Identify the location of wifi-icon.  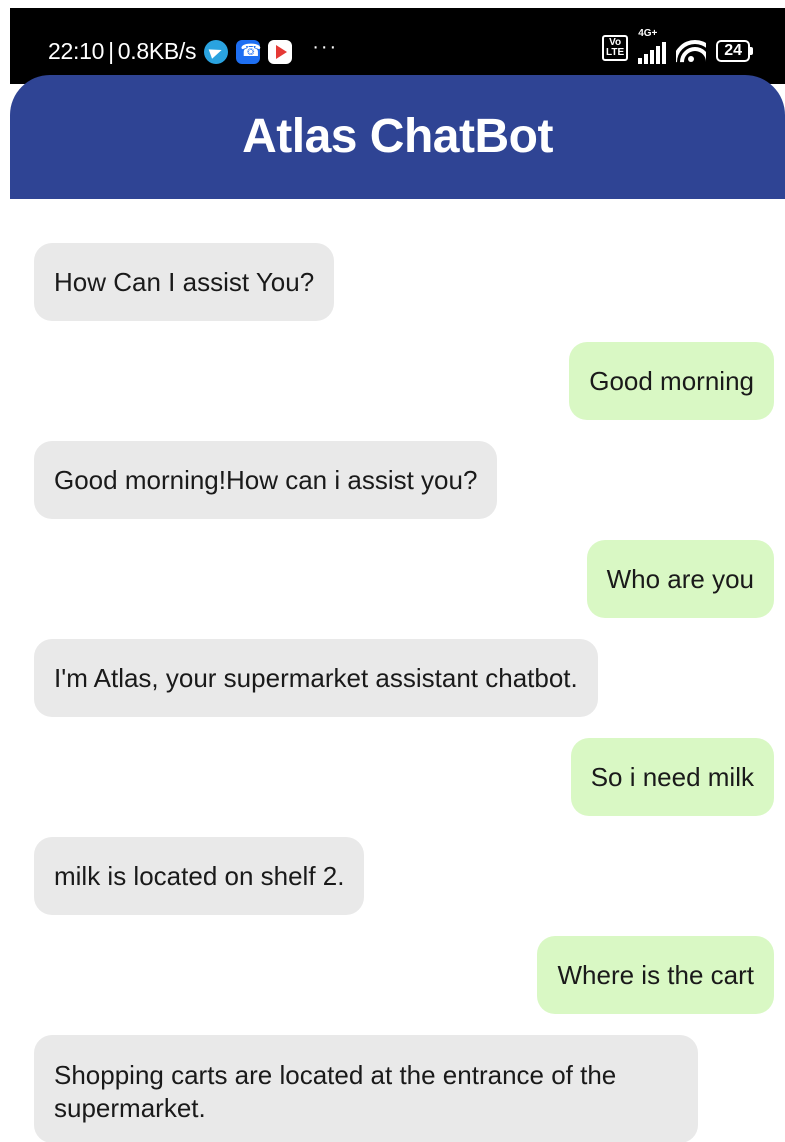
(691, 51).